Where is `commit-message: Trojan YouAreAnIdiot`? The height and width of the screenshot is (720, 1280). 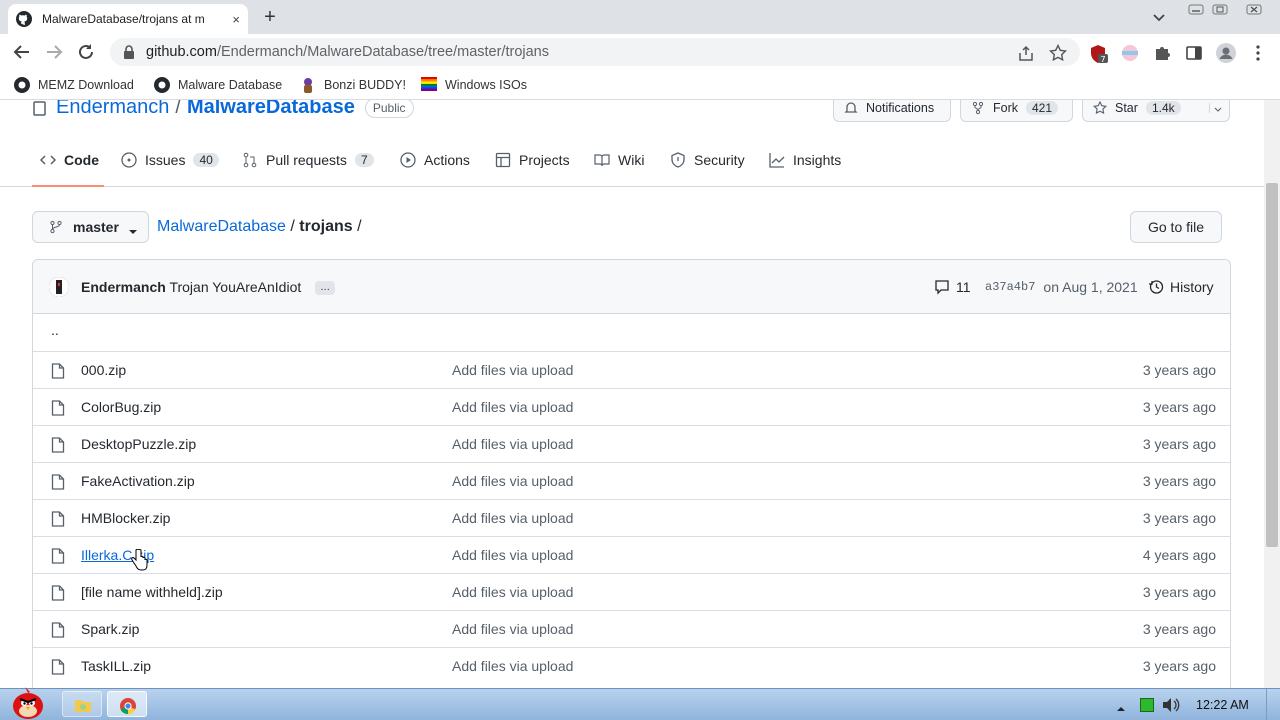 commit-message: Trojan YouAreAnIdiot is located at coordinates (235, 287).